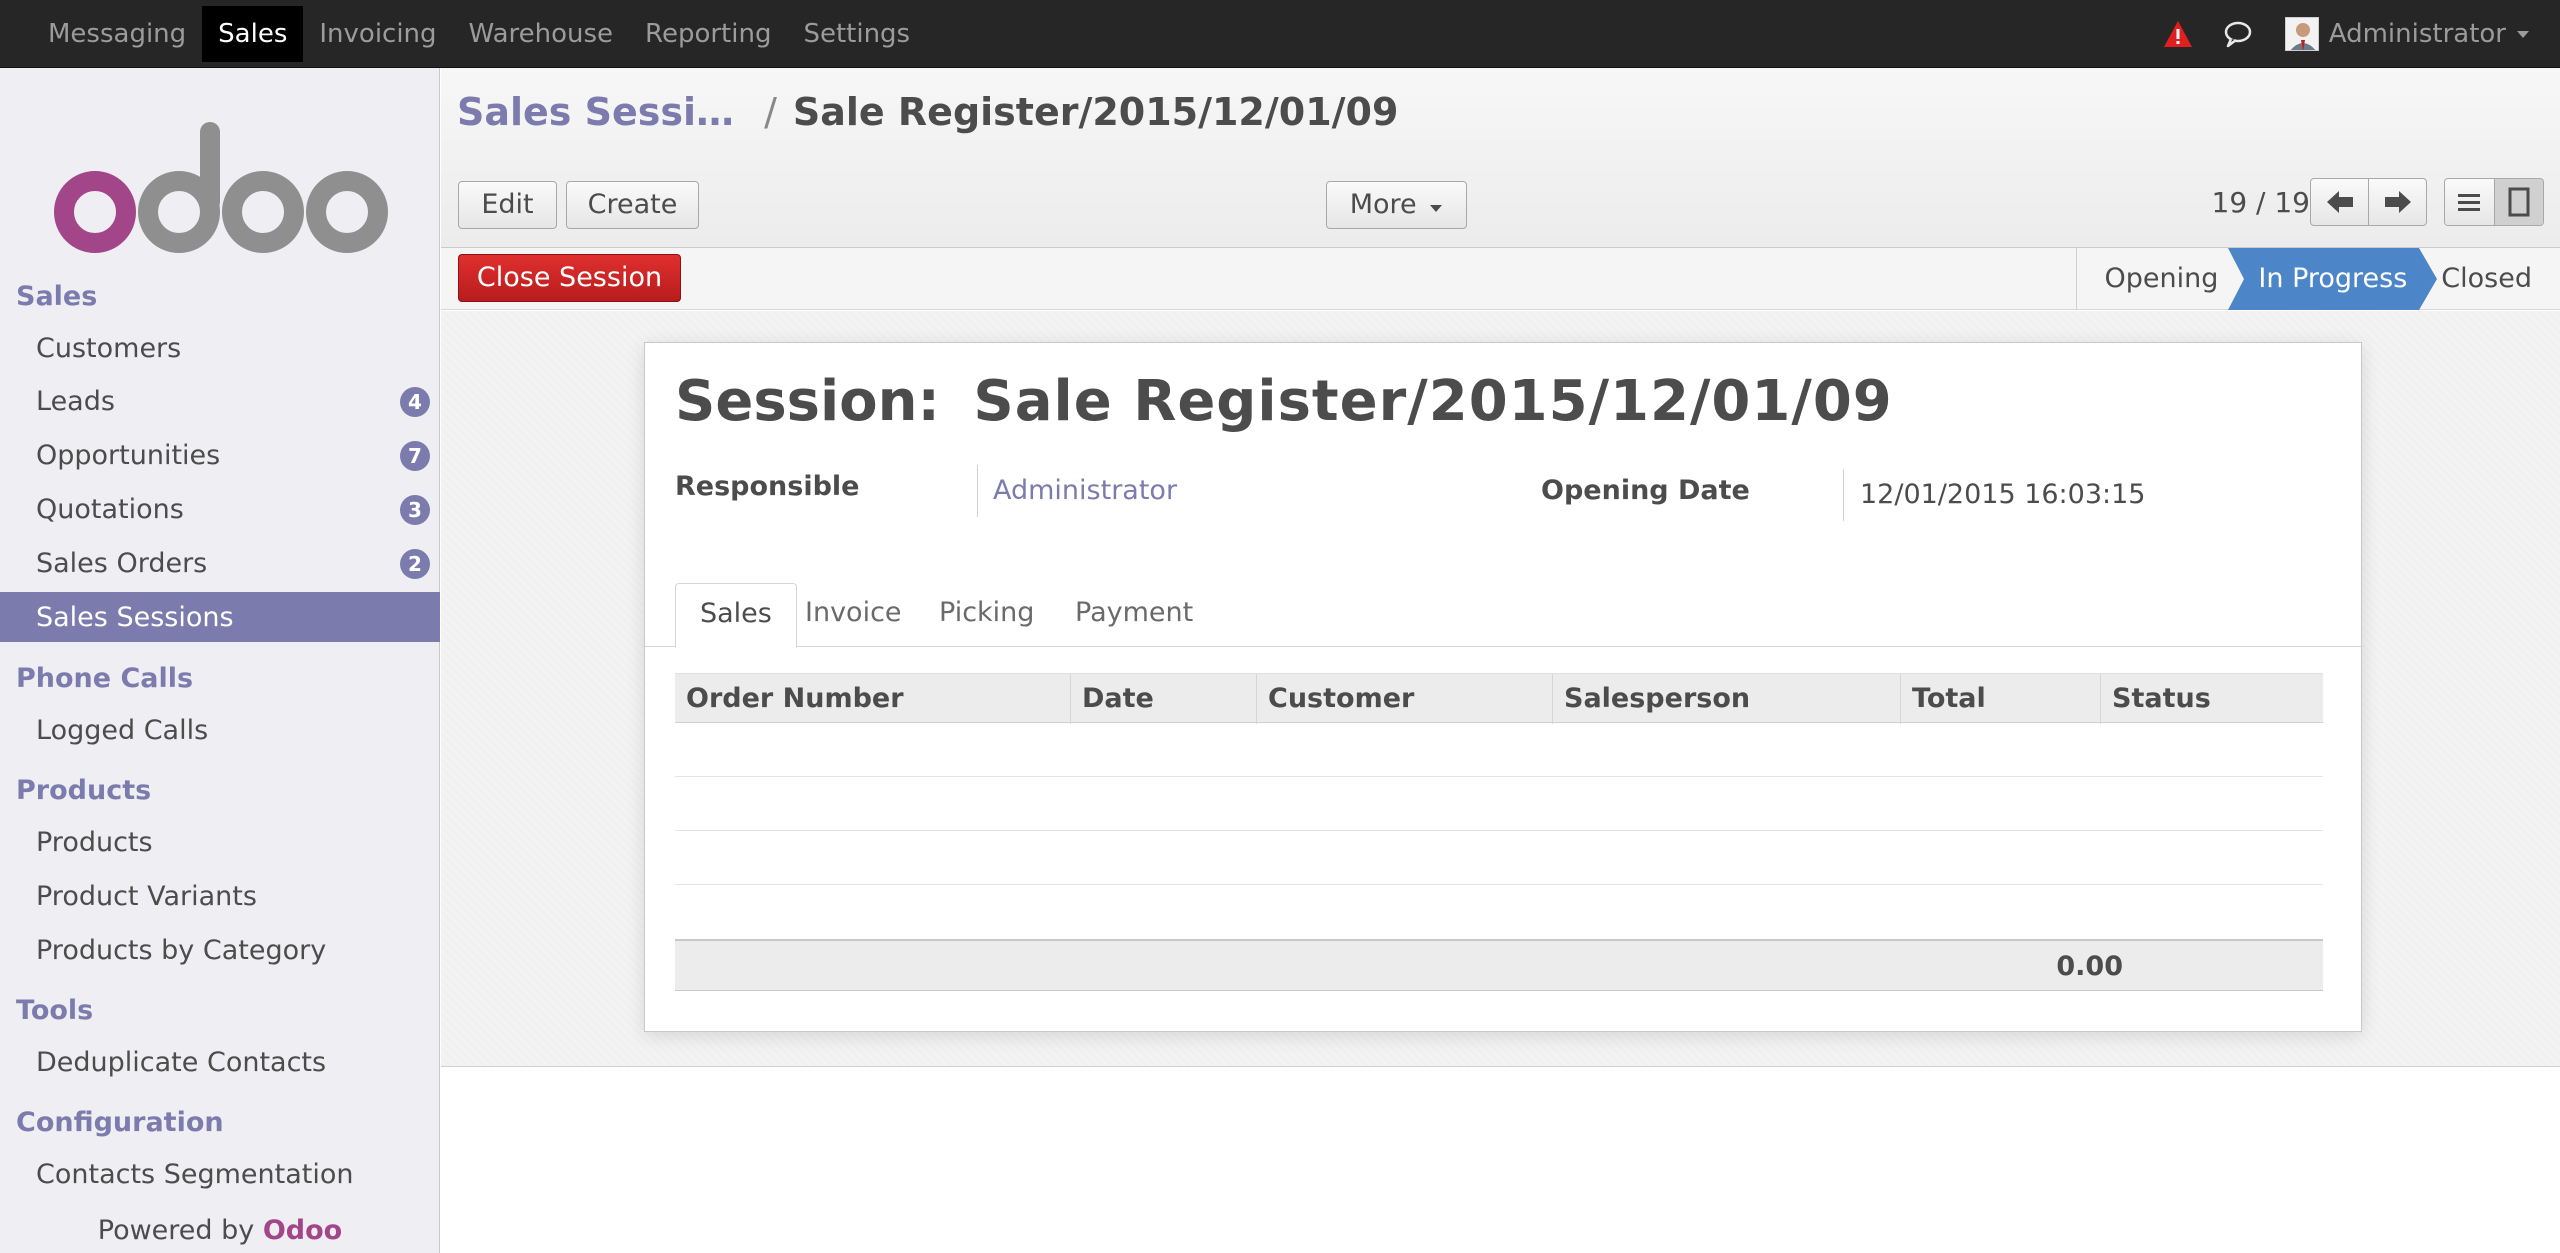 The image size is (2560, 1253). Describe the element at coordinates (84, 790) in the screenshot. I see `section-products: Products` at that location.